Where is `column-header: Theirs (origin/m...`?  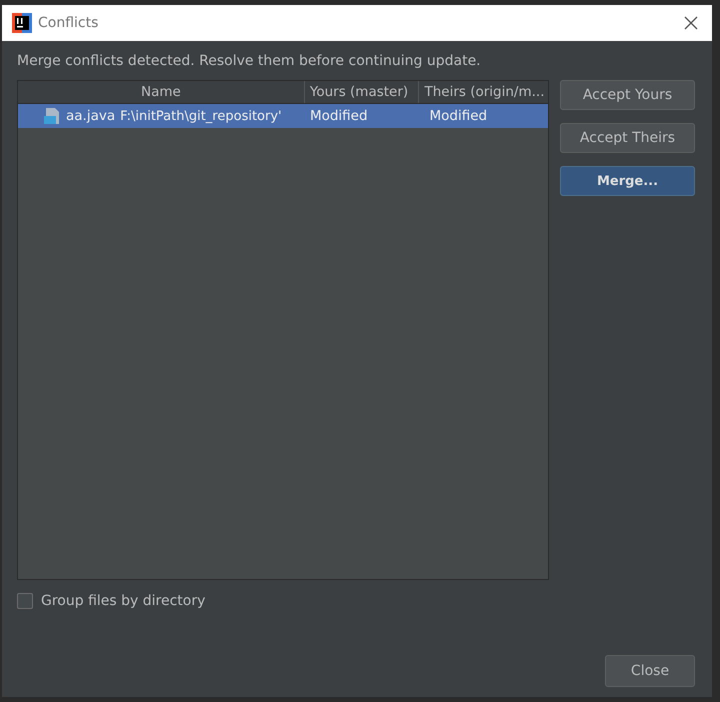
column-header: Theirs (origin/m... is located at coordinates (483, 92).